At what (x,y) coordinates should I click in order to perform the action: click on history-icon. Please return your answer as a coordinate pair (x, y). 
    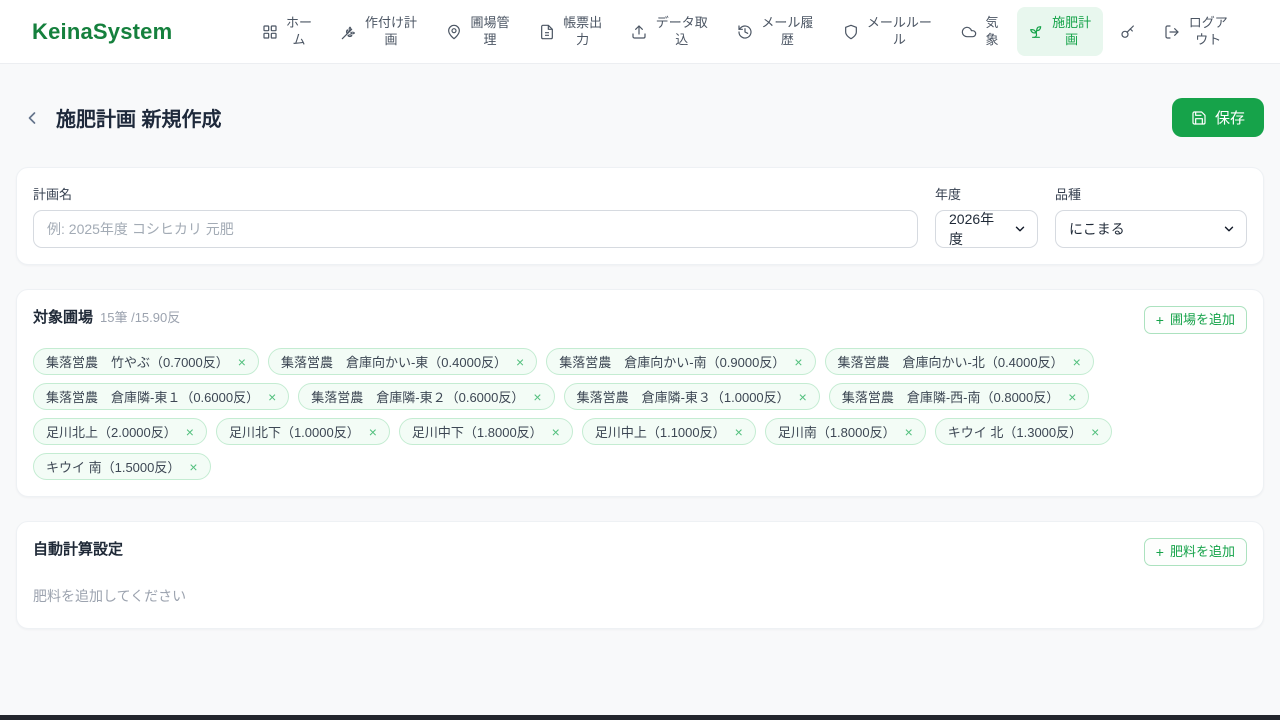
    Looking at the image, I should click on (745, 32).